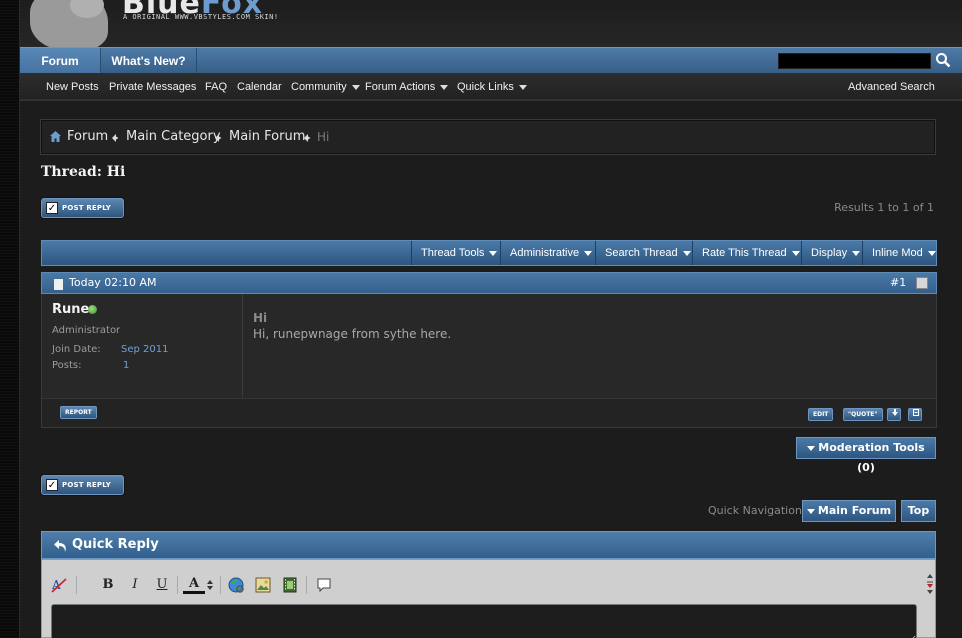 This screenshot has width=962, height=638. I want to click on quick-reply-editor: A B I U A, so click(488, 598).